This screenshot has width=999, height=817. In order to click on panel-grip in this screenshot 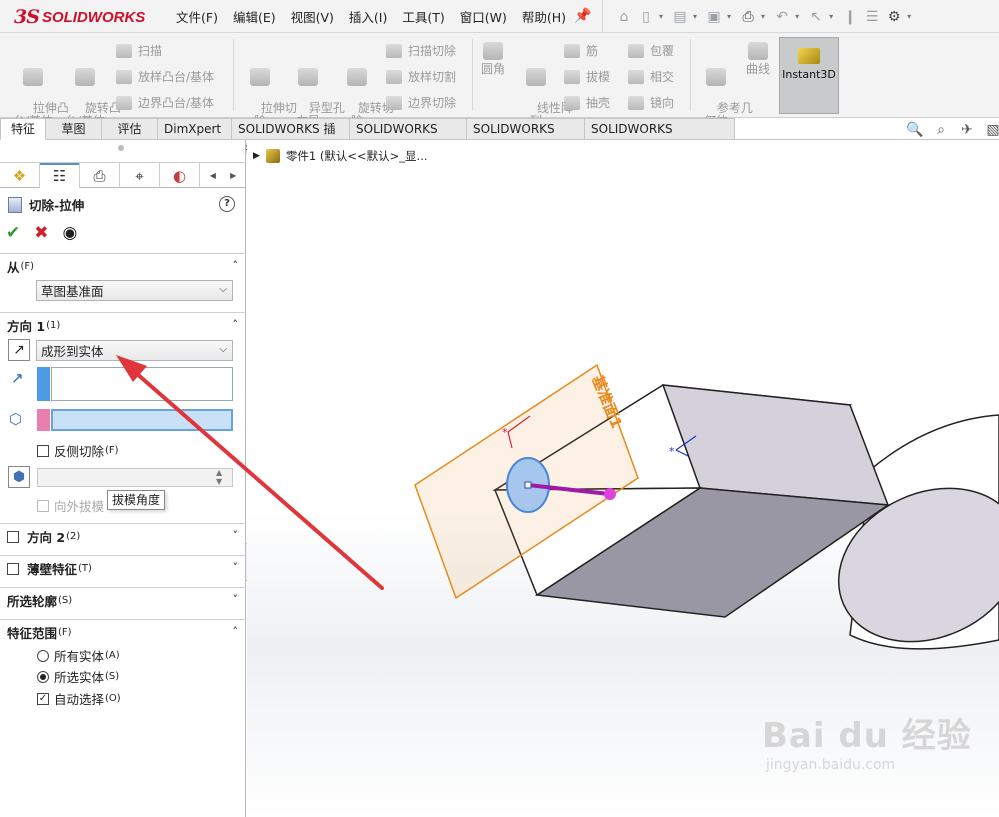, I will do `click(121, 148)`.